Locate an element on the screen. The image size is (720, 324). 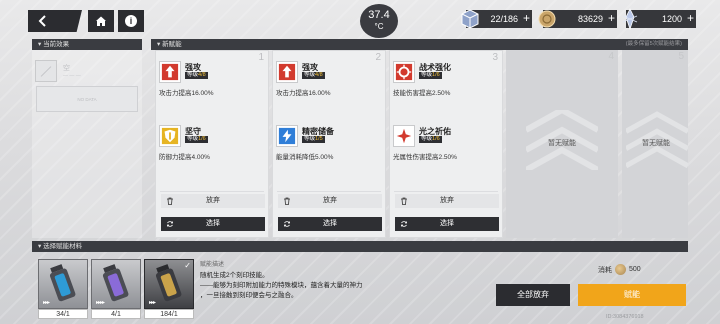
user-id: ID:3084376918 is located at coordinates (625, 317).